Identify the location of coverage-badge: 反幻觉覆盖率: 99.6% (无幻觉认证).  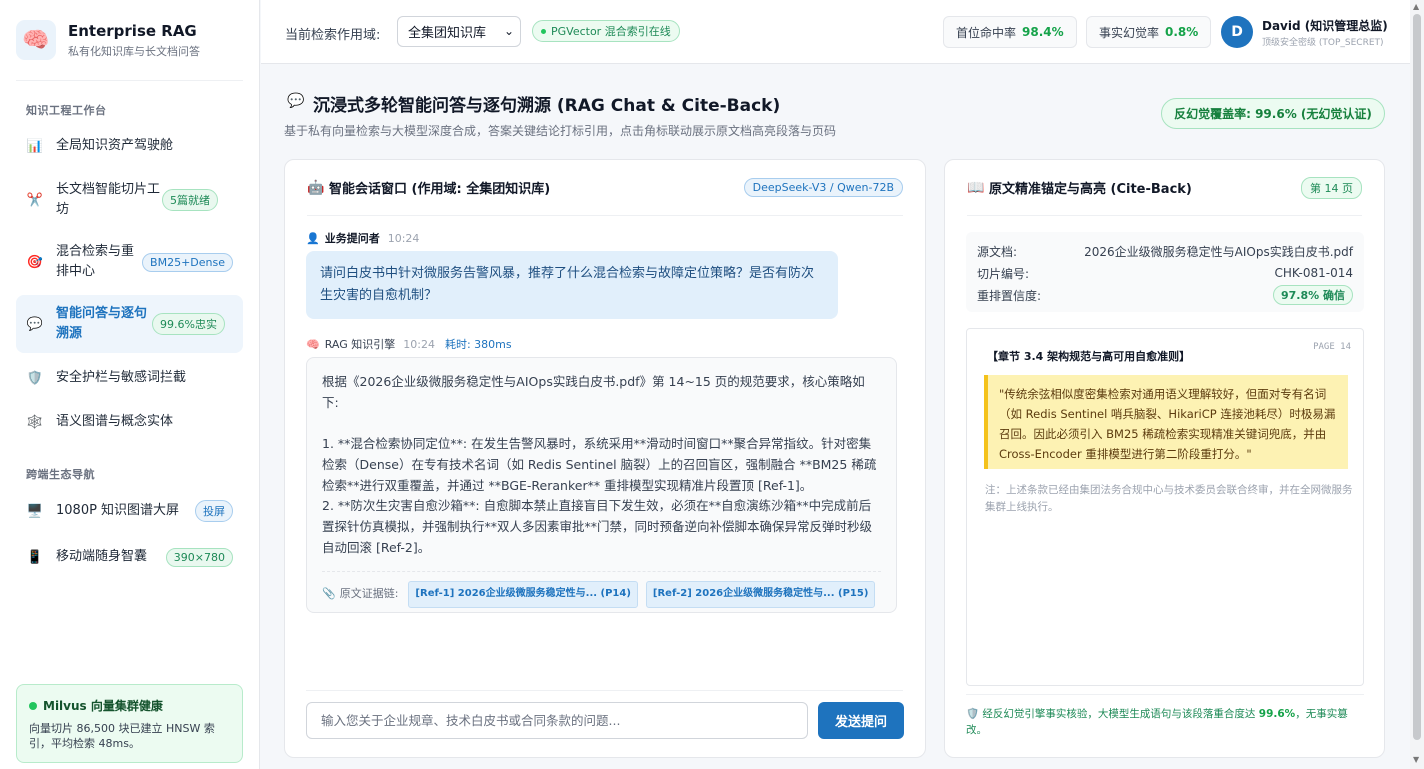
(1273, 113).